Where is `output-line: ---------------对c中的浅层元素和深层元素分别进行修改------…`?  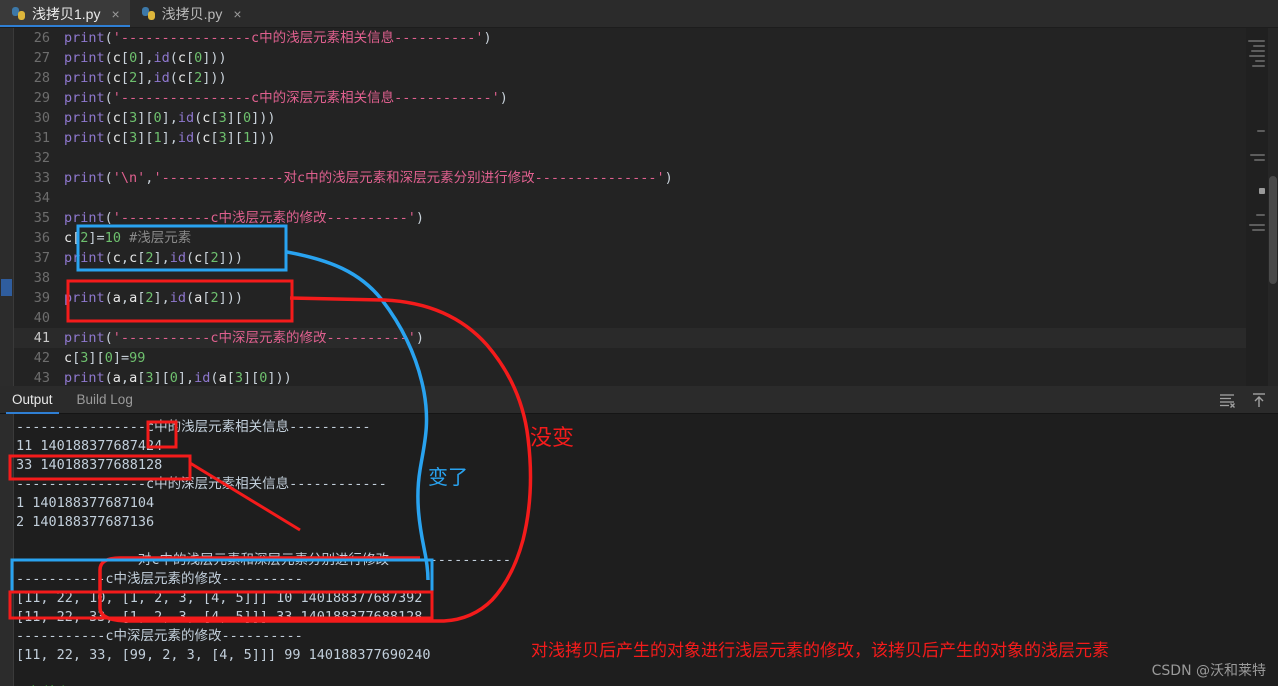 output-line: ---------------对c中的浅层元素和深层元素分别进行修改------… is located at coordinates (263, 560).